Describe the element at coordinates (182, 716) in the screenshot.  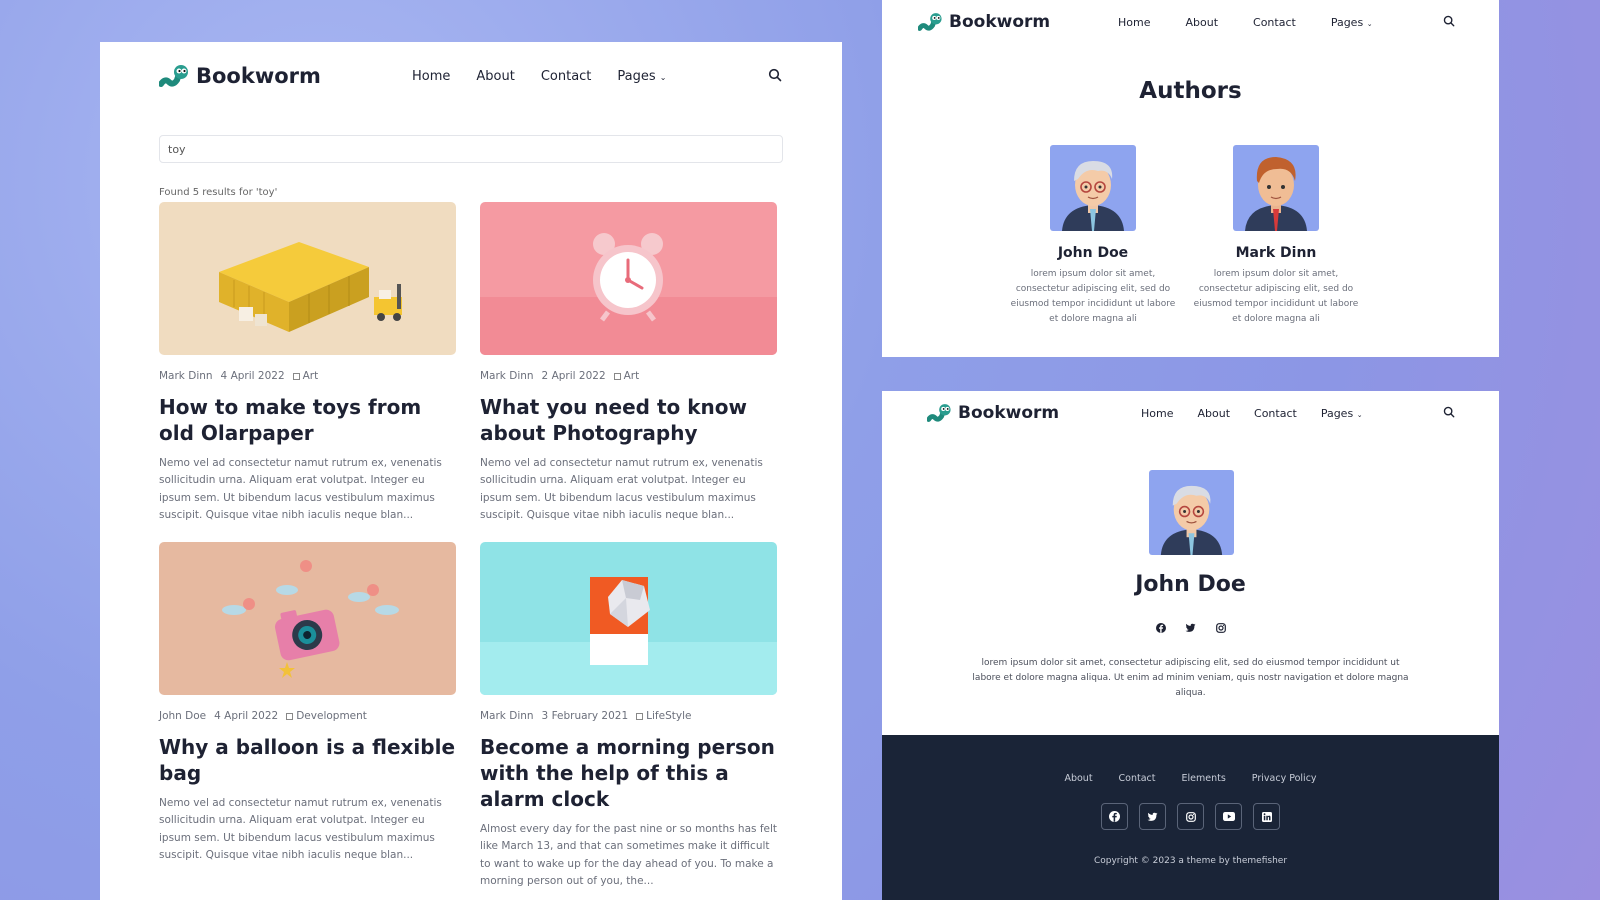
I see `post-author: John Doe` at that location.